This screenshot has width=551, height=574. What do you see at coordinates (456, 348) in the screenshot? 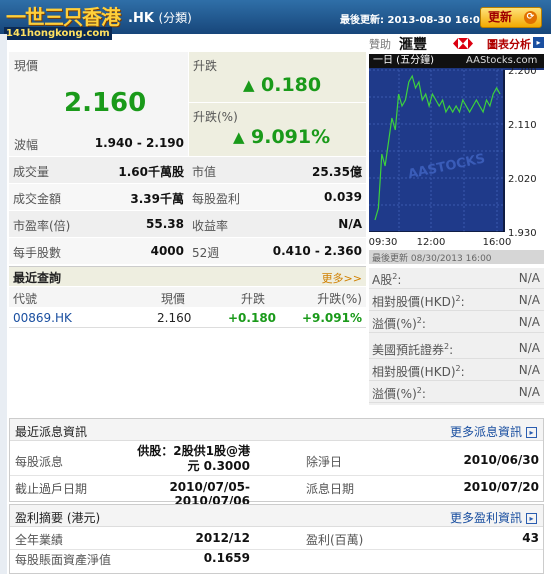
I see `side-row: 美國預託證券2: N/A` at bounding box center [456, 348].